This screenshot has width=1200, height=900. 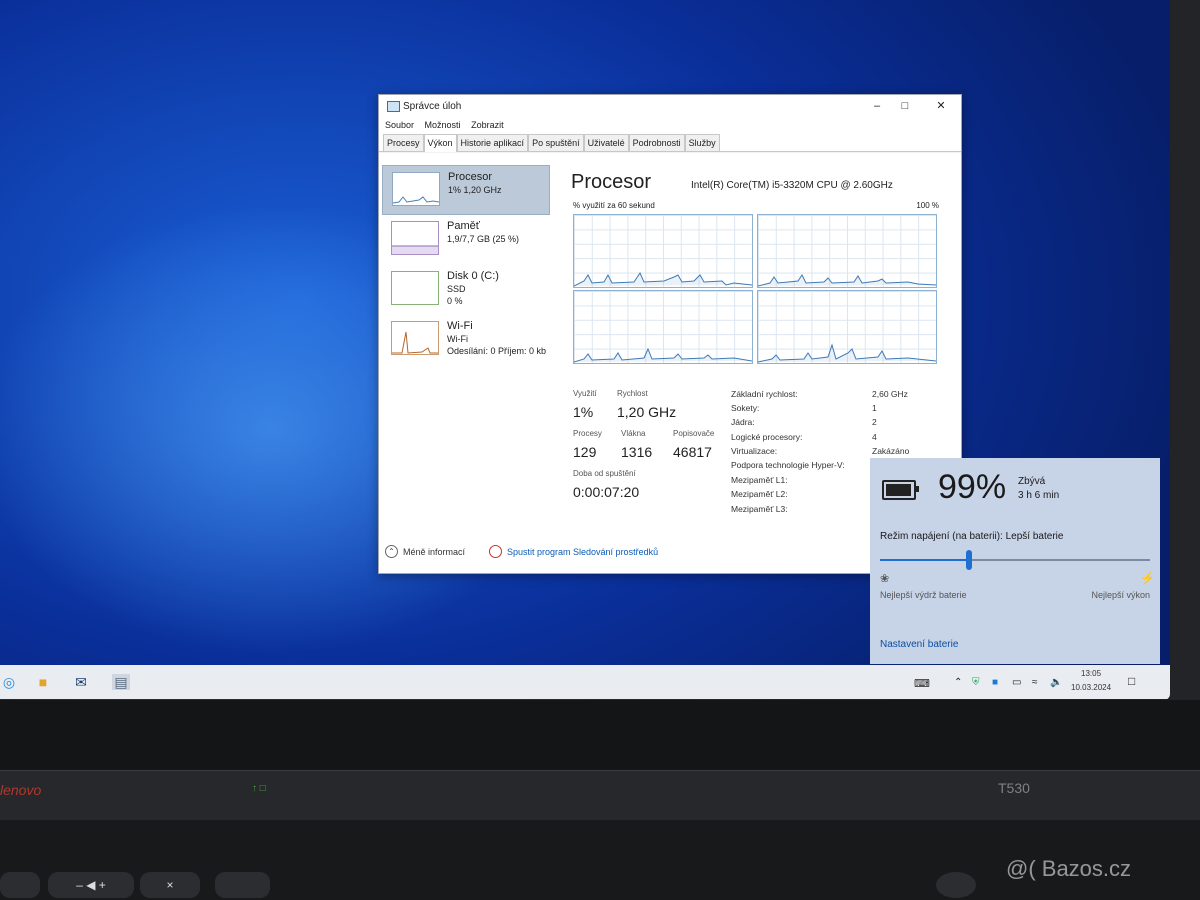 What do you see at coordinates (890, 394) in the screenshot?
I see `spec-value: 2,60 GHz` at bounding box center [890, 394].